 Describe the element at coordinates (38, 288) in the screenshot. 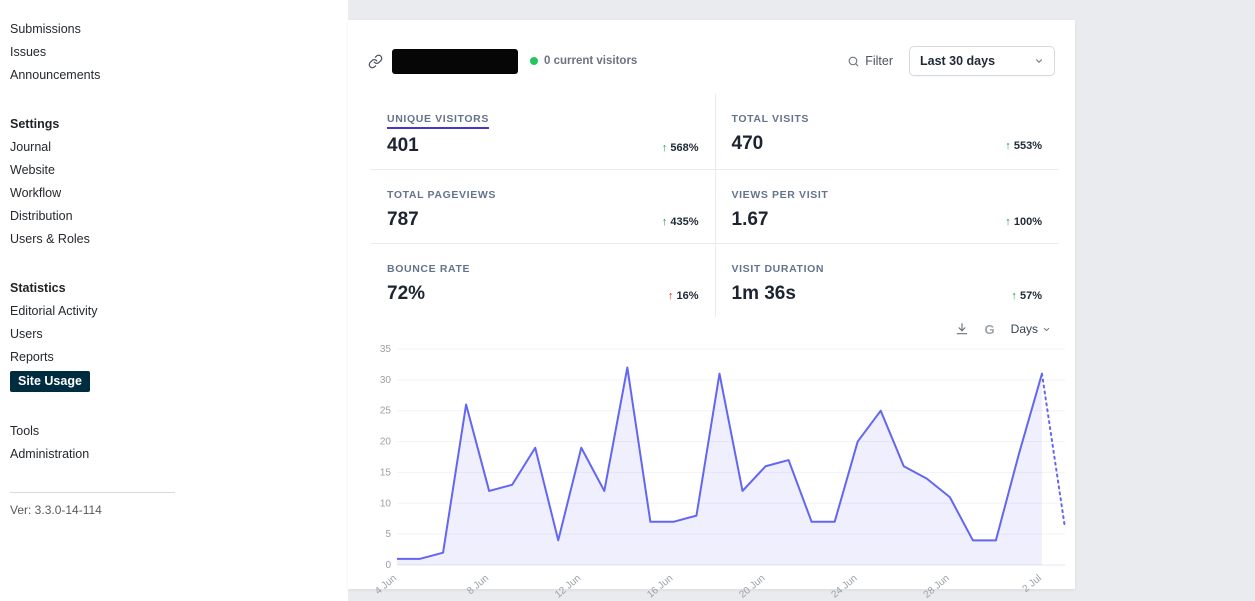

I see `sidebar-section-header-statistics: Statistics` at that location.